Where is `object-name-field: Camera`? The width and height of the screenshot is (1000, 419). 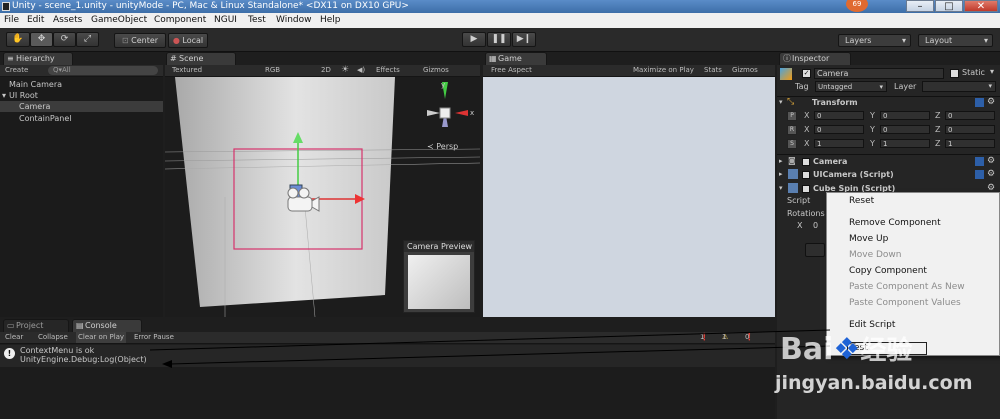
object-name-field: Camera is located at coordinates (879, 73).